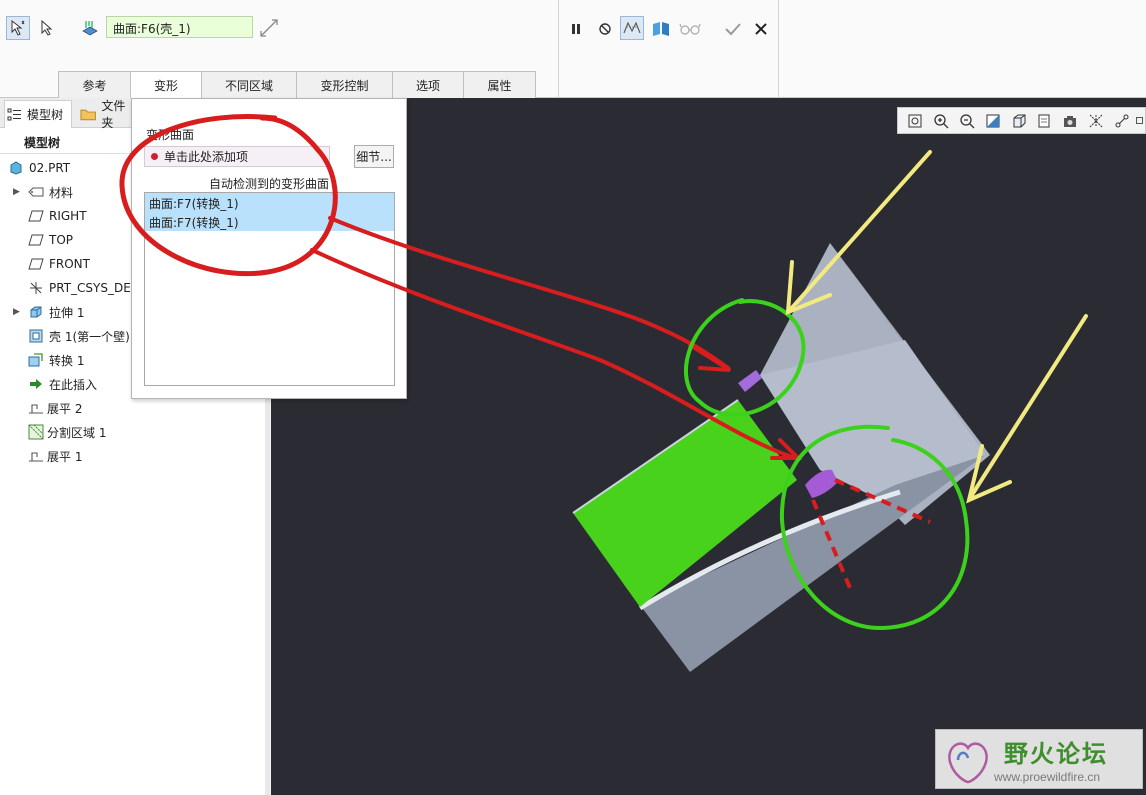 The width and height of the screenshot is (1146, 795). I want to click on tree-item-label: 展平 2, so click(65, 408).